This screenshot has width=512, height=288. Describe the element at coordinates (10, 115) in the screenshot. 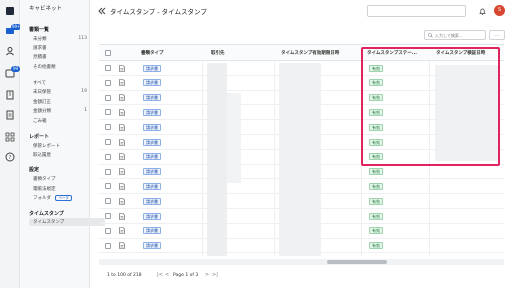

I see `document-list-icon` at that location.